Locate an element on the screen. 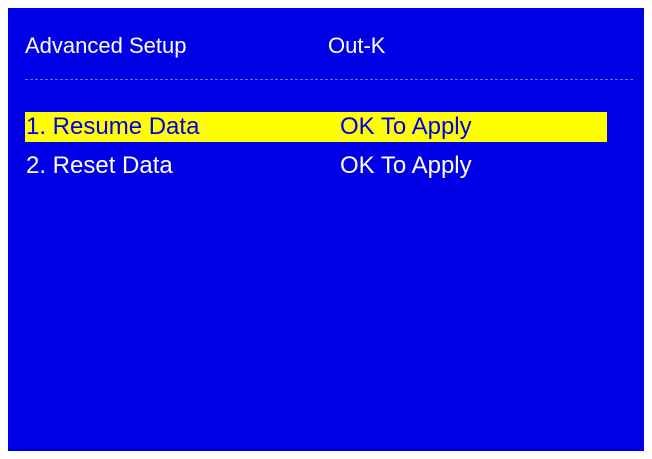 This screenshot has width=652, height=459. menu-mode-label: Out-K is located at coordinates (357, 45).